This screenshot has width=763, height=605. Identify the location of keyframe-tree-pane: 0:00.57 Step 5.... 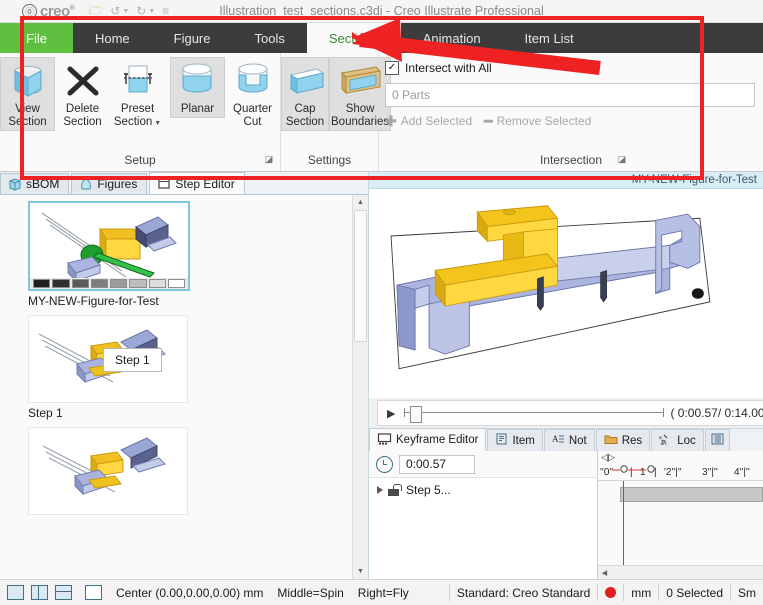
(483, 515).